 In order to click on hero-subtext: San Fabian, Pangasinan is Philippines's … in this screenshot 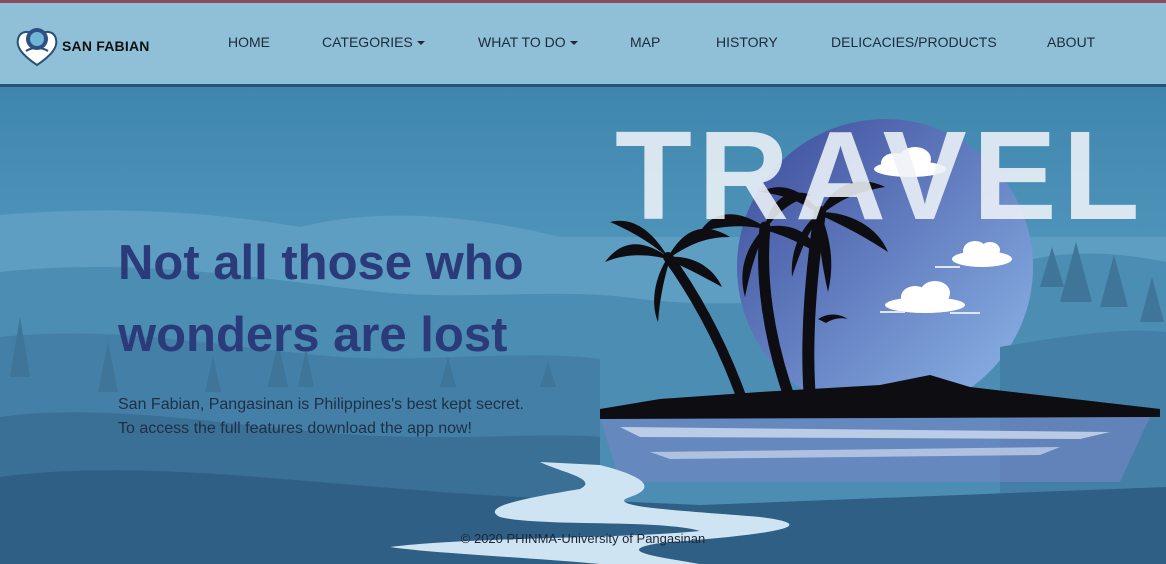, I will do `click(321, 417)`.